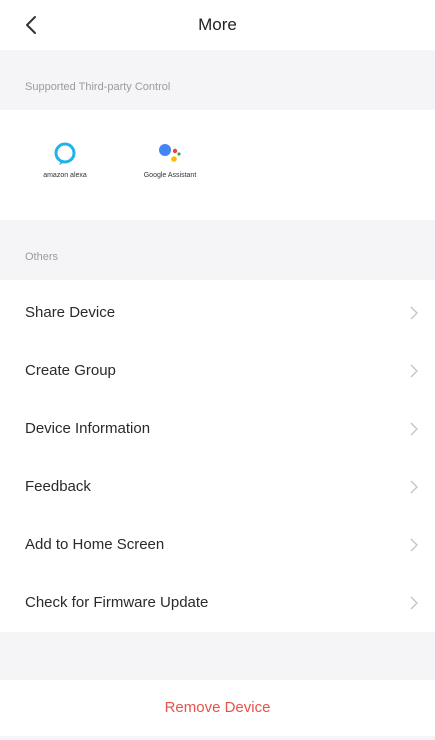  I want to click on google-assistant-icon, so click(170, 153).